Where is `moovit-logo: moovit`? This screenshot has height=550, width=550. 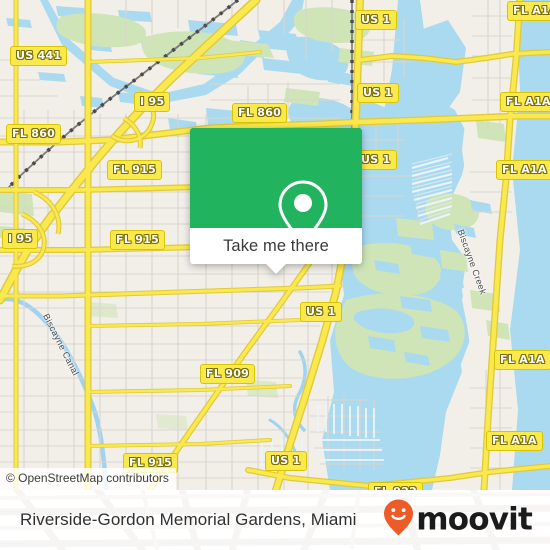
moovit-logo: moovit is located at coordinates (458, 520).